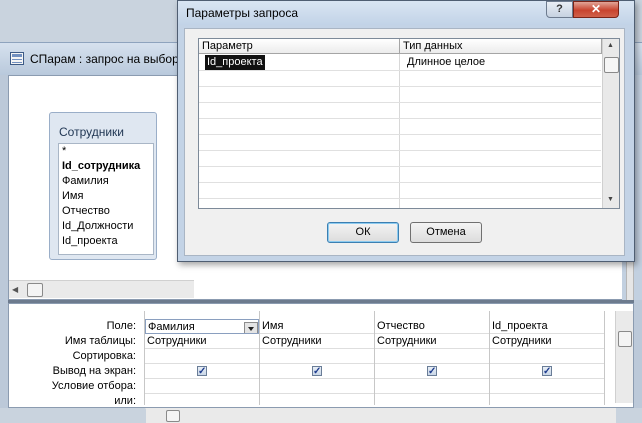 This screenshot has width=642, height=423. What do you see at coordinates (17, 58) in the screenshot?
I see `query-icon` at bounding box center [17, 58].